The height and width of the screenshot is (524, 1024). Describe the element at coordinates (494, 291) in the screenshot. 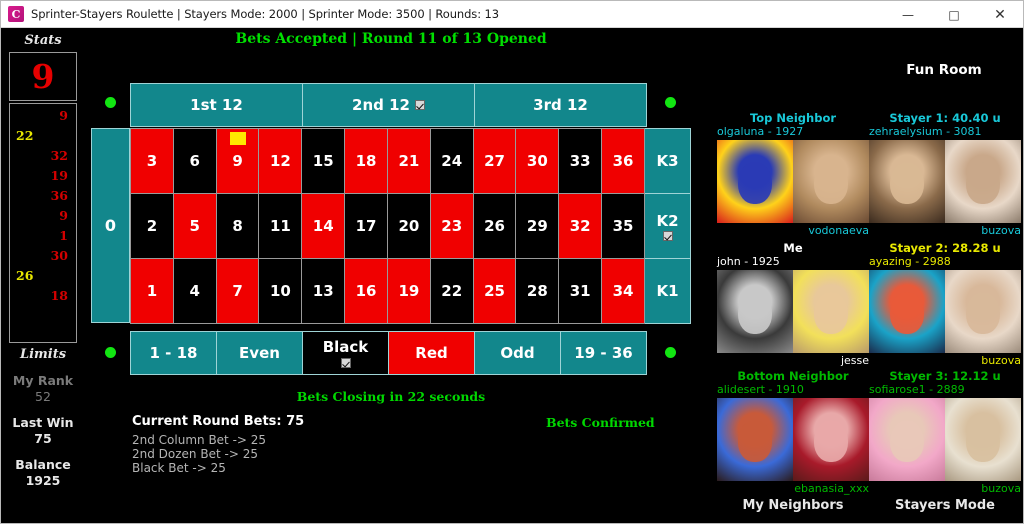

I see `bet-cell-number: 25` at that location.